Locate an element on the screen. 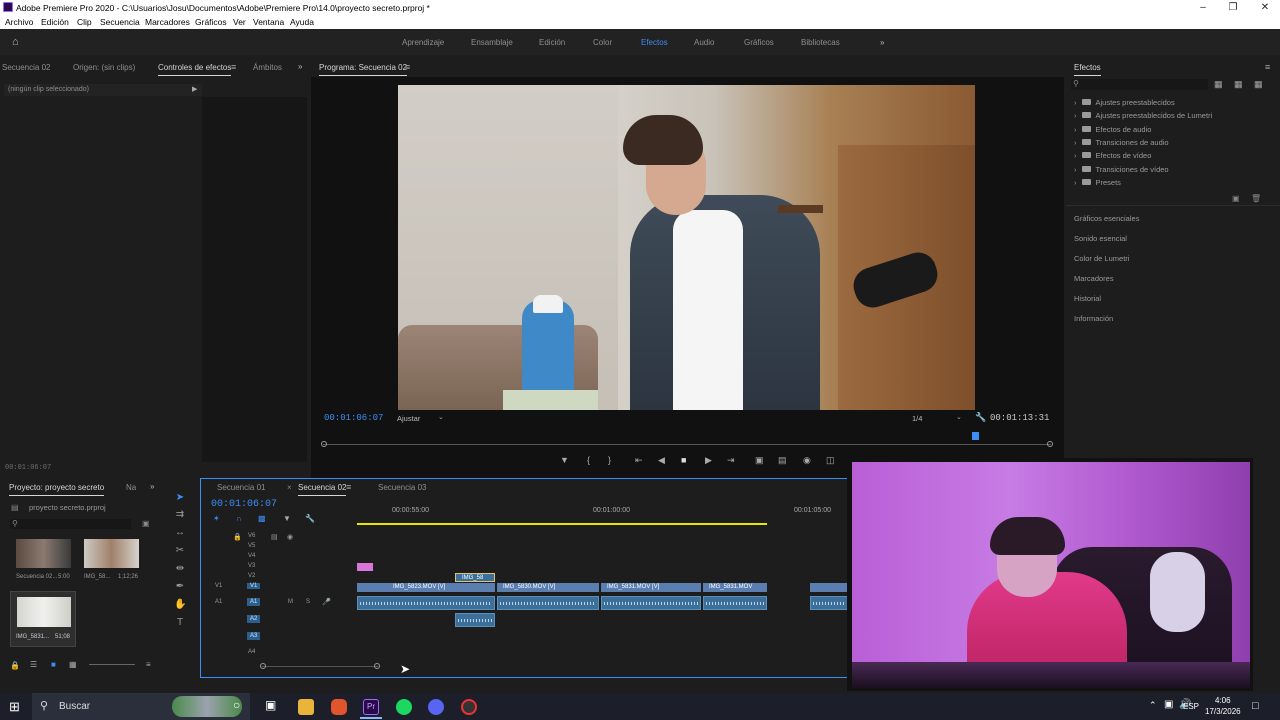 The image size is (1280, 720). comparison-view-icon: ◫ is located at coordinates (830, 460).